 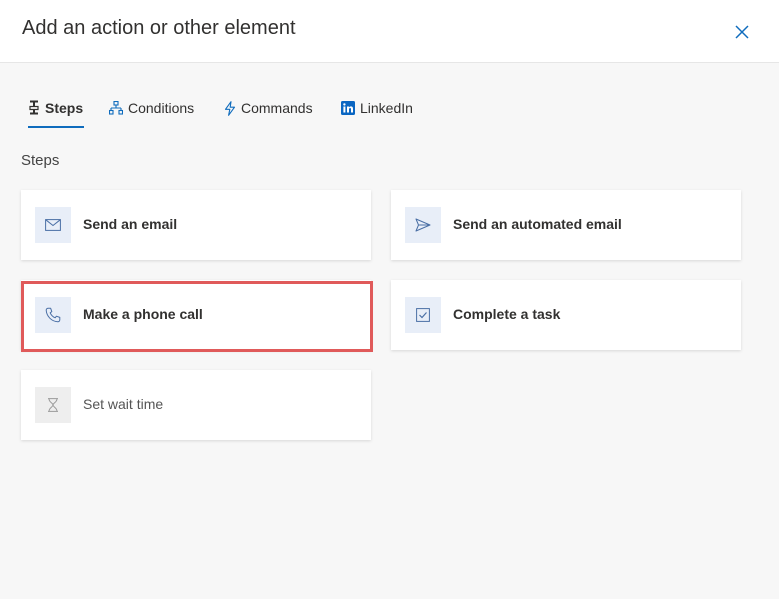 I want to click on tab-conditions: Conditions, so click(x=151, y=108).